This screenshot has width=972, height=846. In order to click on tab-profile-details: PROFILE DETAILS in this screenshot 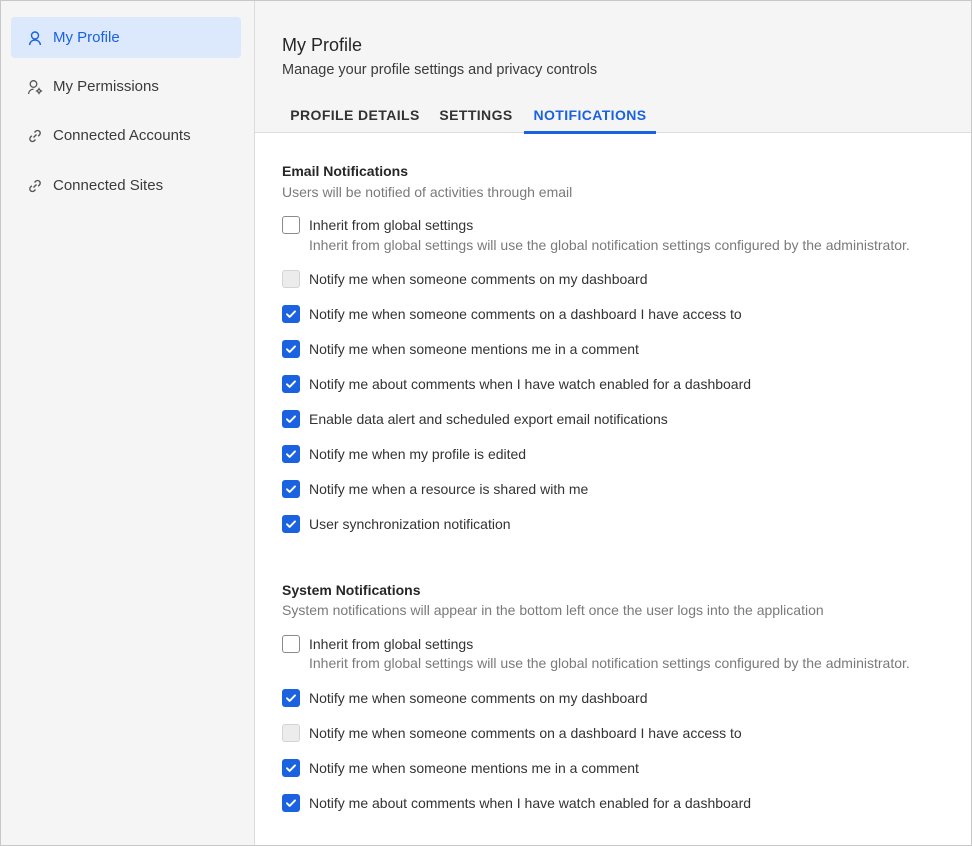, I will do `click(355, 115)`.